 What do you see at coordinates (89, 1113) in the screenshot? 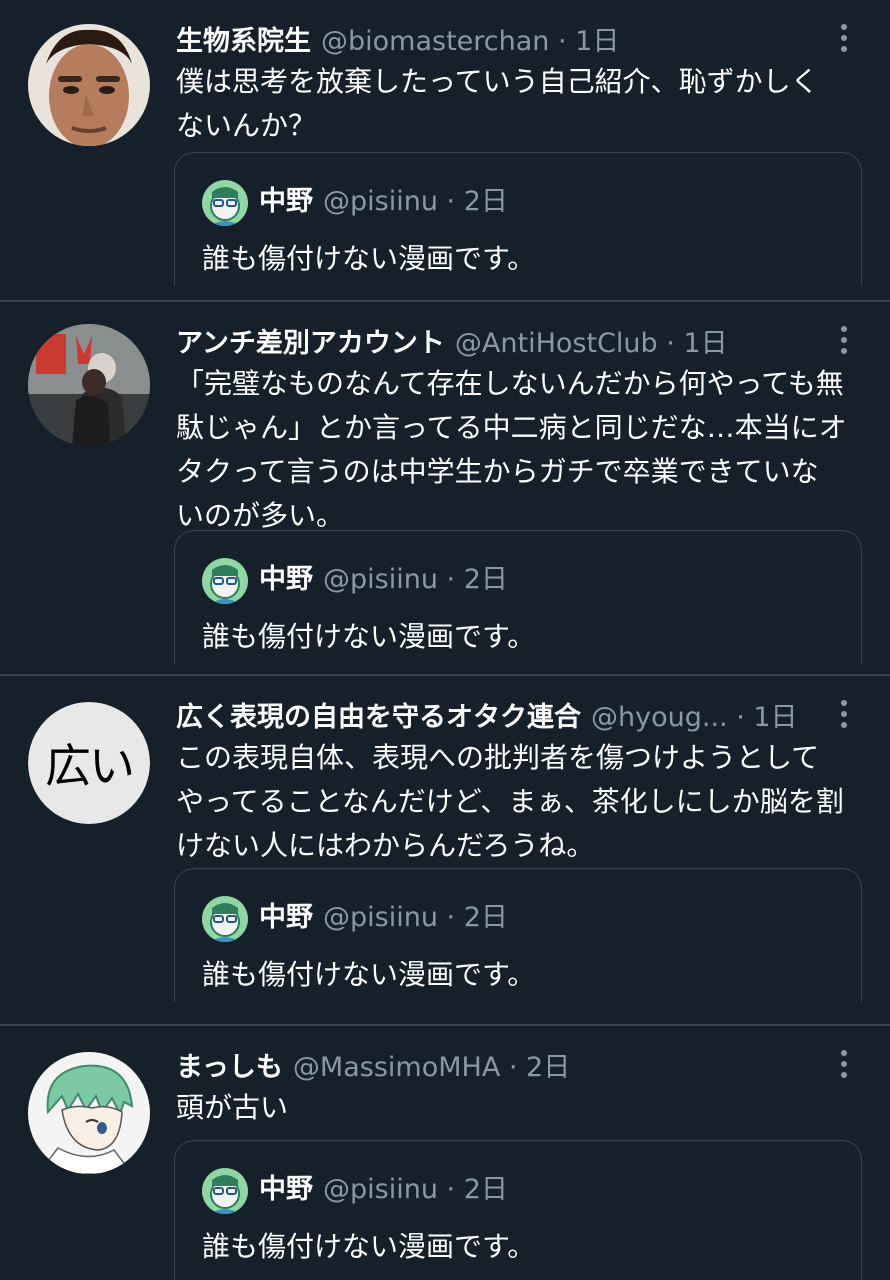
I see `anime-character-avatar` at bounding box center [89, 1113].